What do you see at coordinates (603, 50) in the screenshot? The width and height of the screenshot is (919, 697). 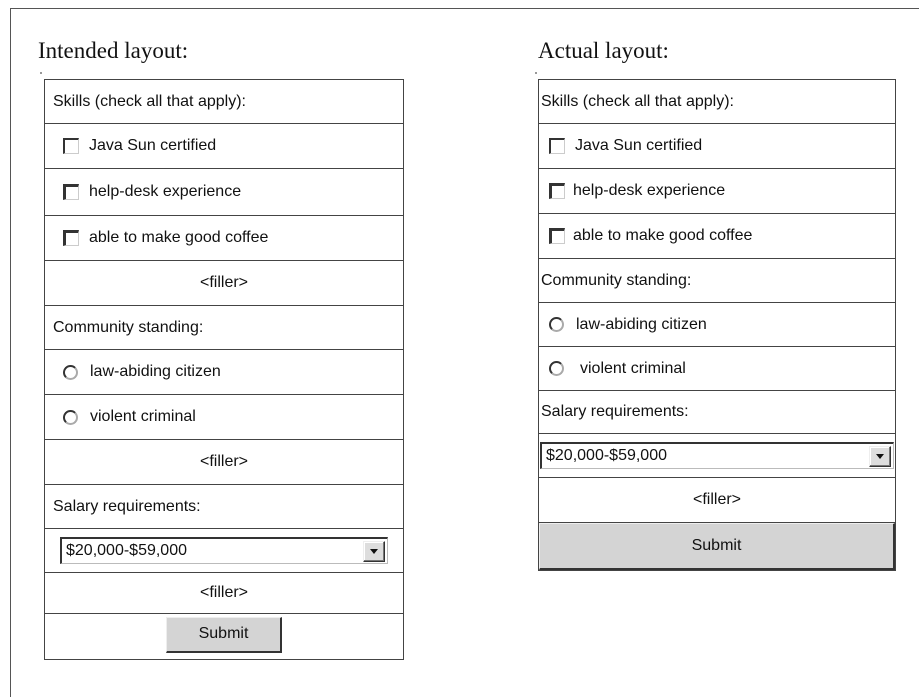 I see `actual-heading: Actual layout:` at bounding box center [603, 50].